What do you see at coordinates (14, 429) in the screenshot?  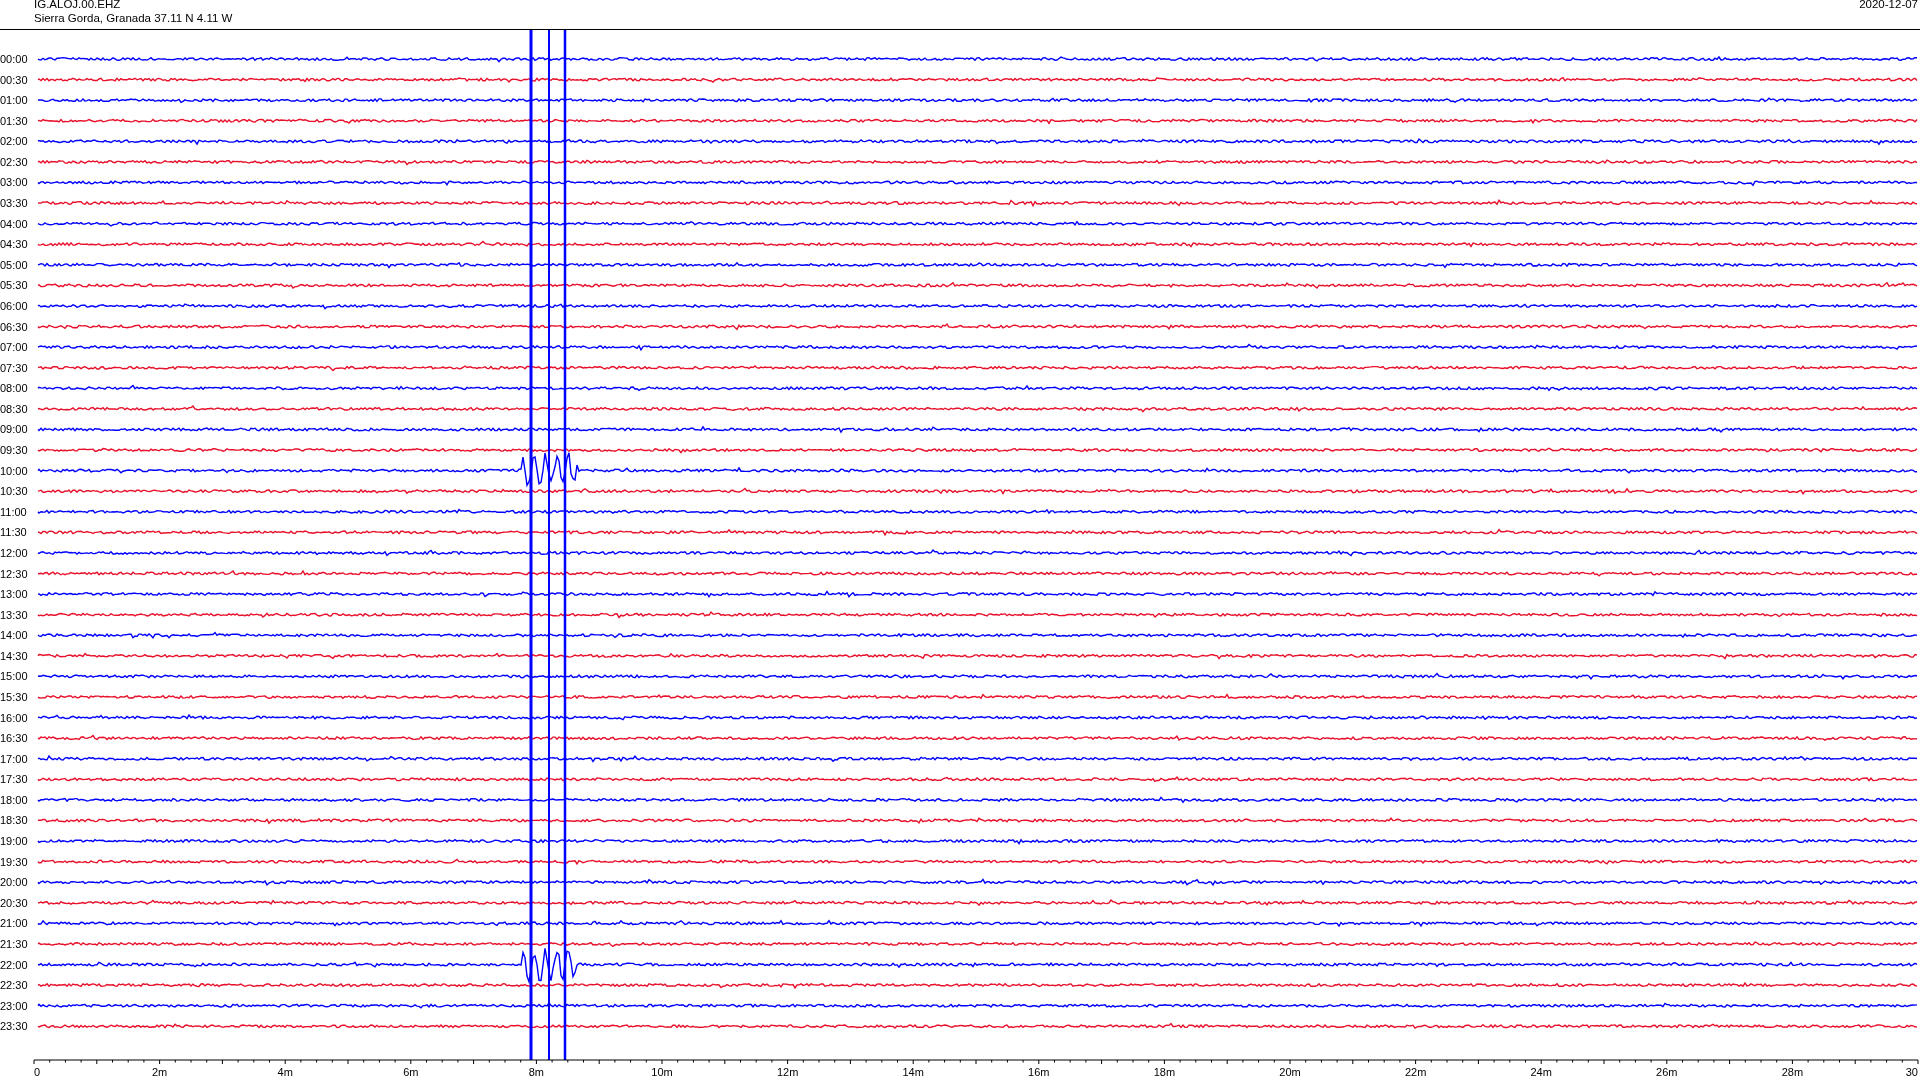 I see `time-label: 09:00` at bounding box center [14, 429].